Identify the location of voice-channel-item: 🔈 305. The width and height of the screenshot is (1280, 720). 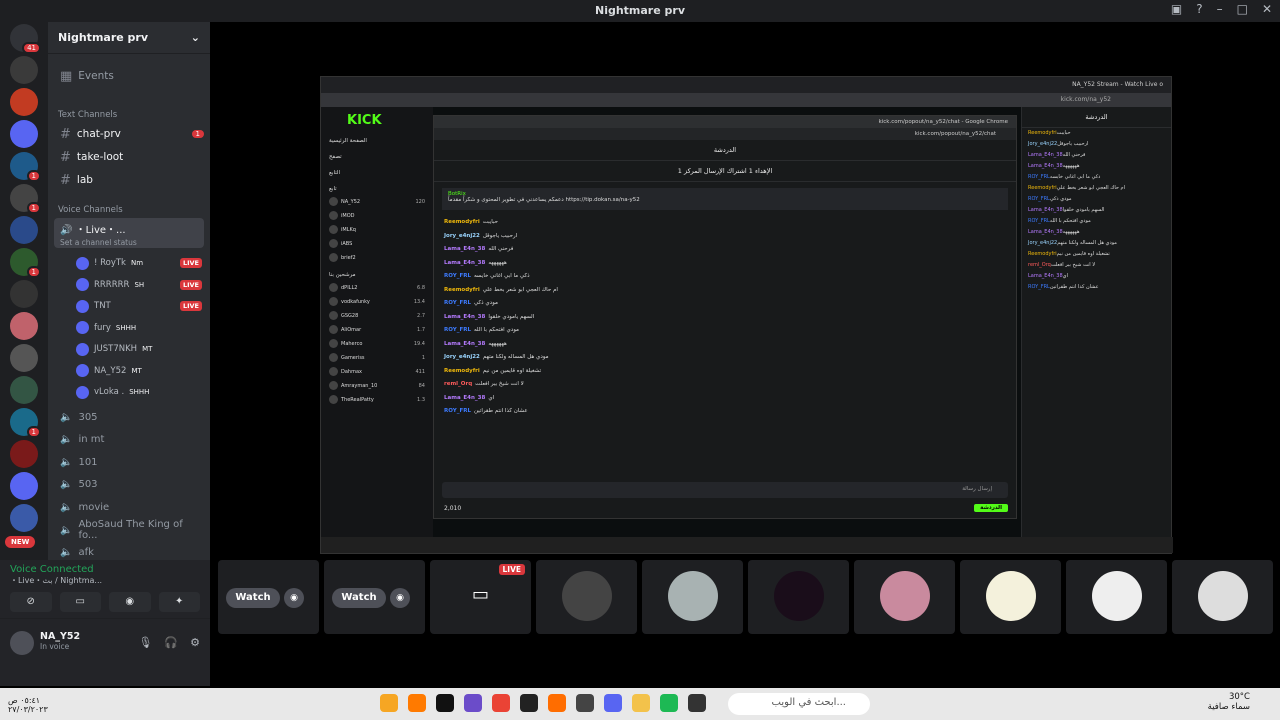
(132, 417).